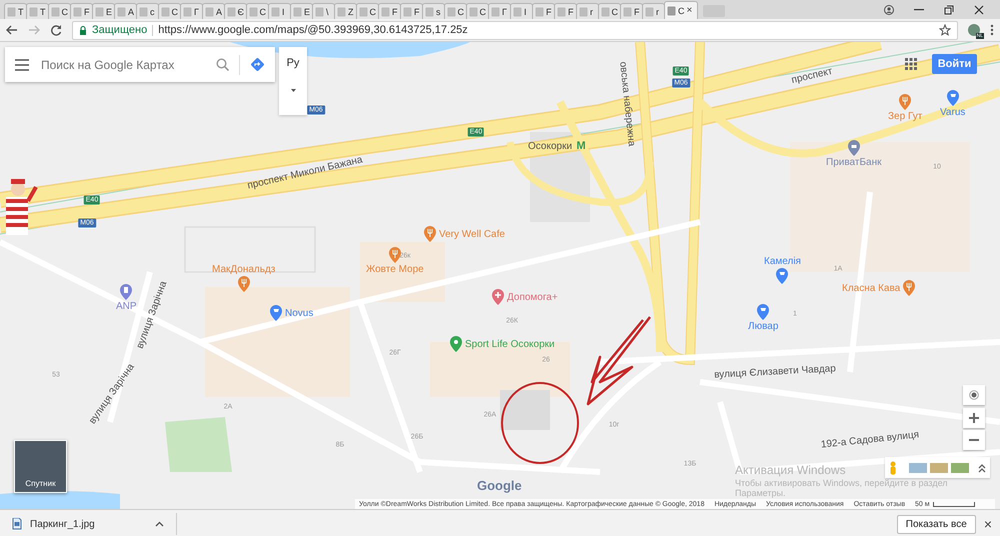 The image size is (1000, 536). Describe the element at coordinates (62, 524) in the screenshot. I see `download-file-name: Паркинг_1.jpg` at that location.